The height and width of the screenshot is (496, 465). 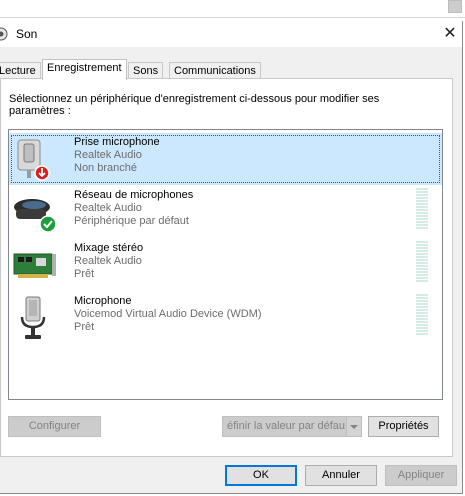 I want to click on window-title: Son, so click(x=27, y=34).